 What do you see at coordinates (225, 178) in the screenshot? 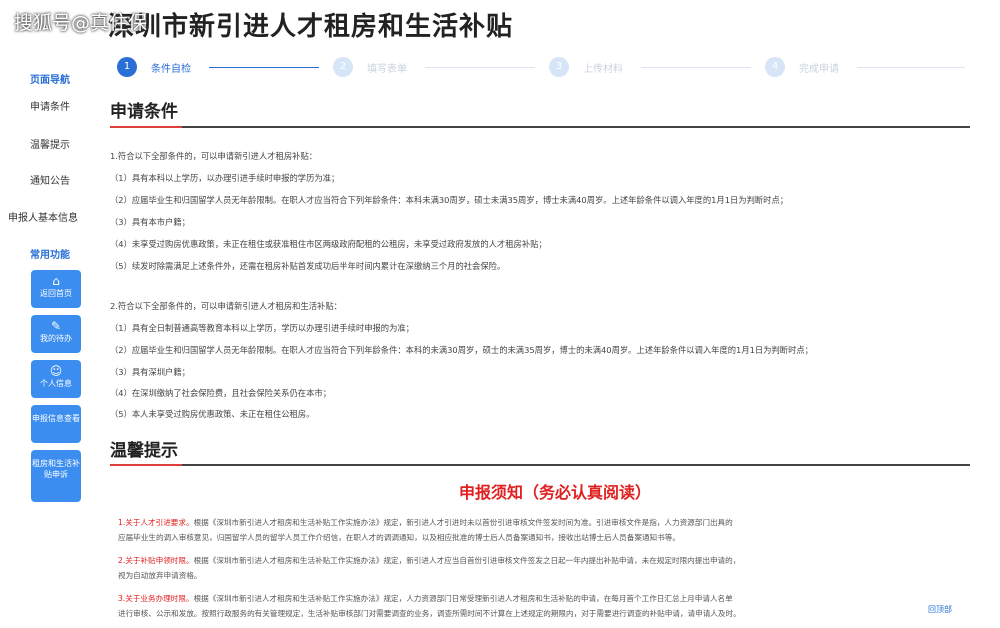
I see `rent-item: （1）具有本科以上学历，以办理引进手续时申报的学历为准；` at bounding box center [225, 178].